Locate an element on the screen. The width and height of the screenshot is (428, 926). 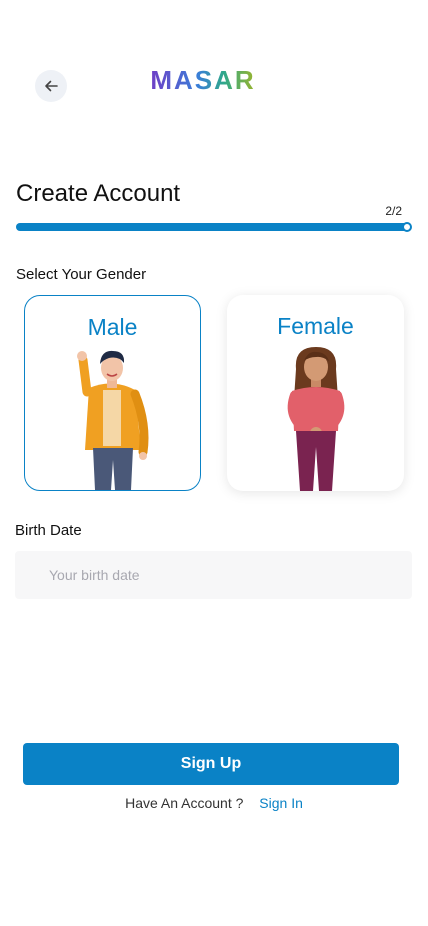
male-illustration is located at coordinates (112, 419).